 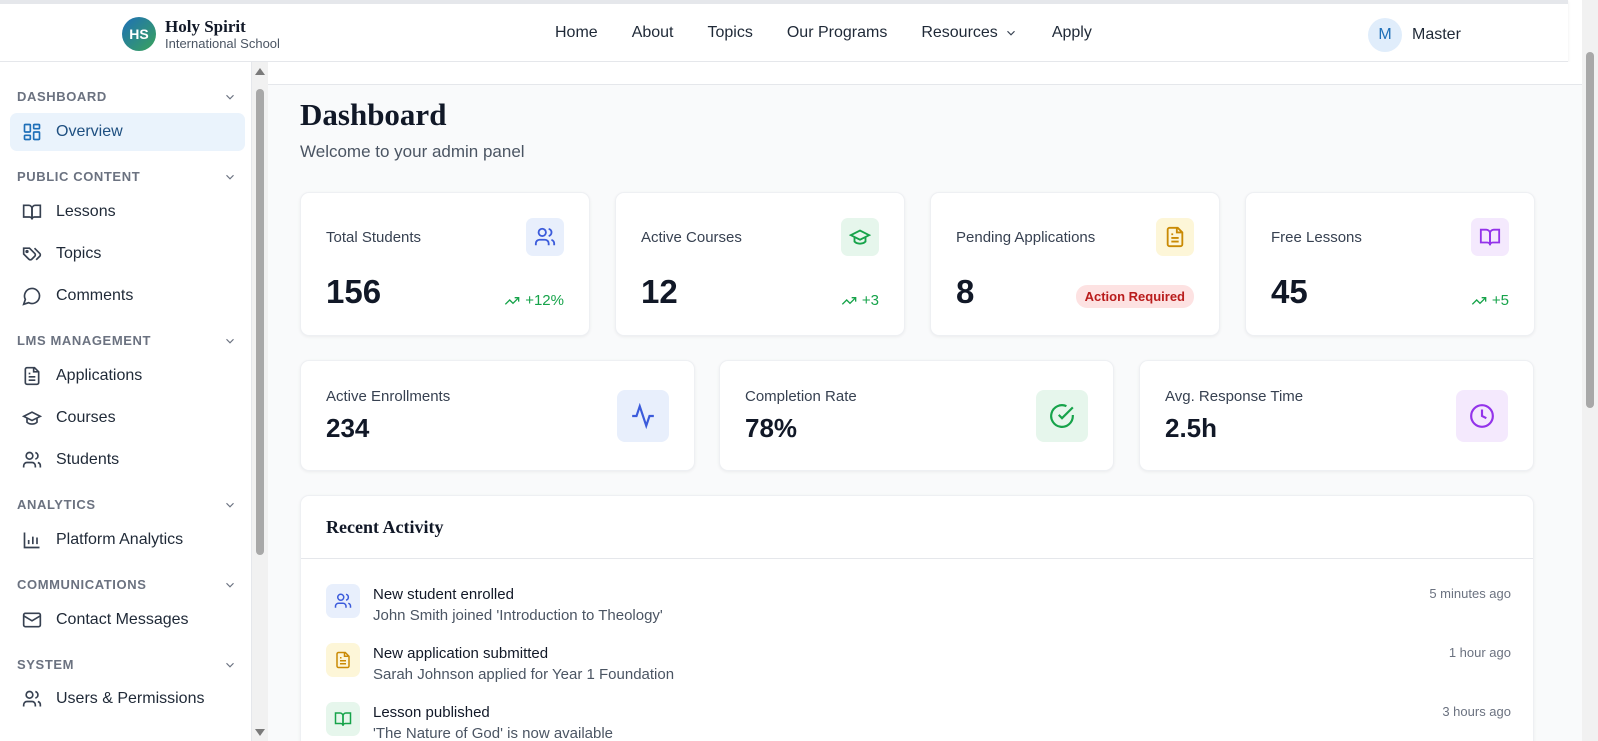 I want to click on activity-time: 3 hours ago, so click(x=1476, y=711).